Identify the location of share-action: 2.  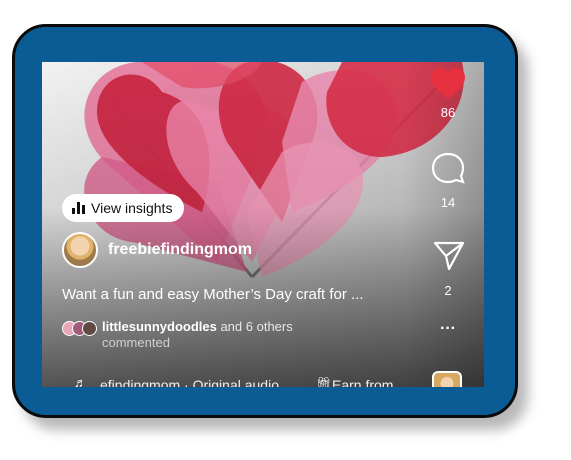
(448, 269).